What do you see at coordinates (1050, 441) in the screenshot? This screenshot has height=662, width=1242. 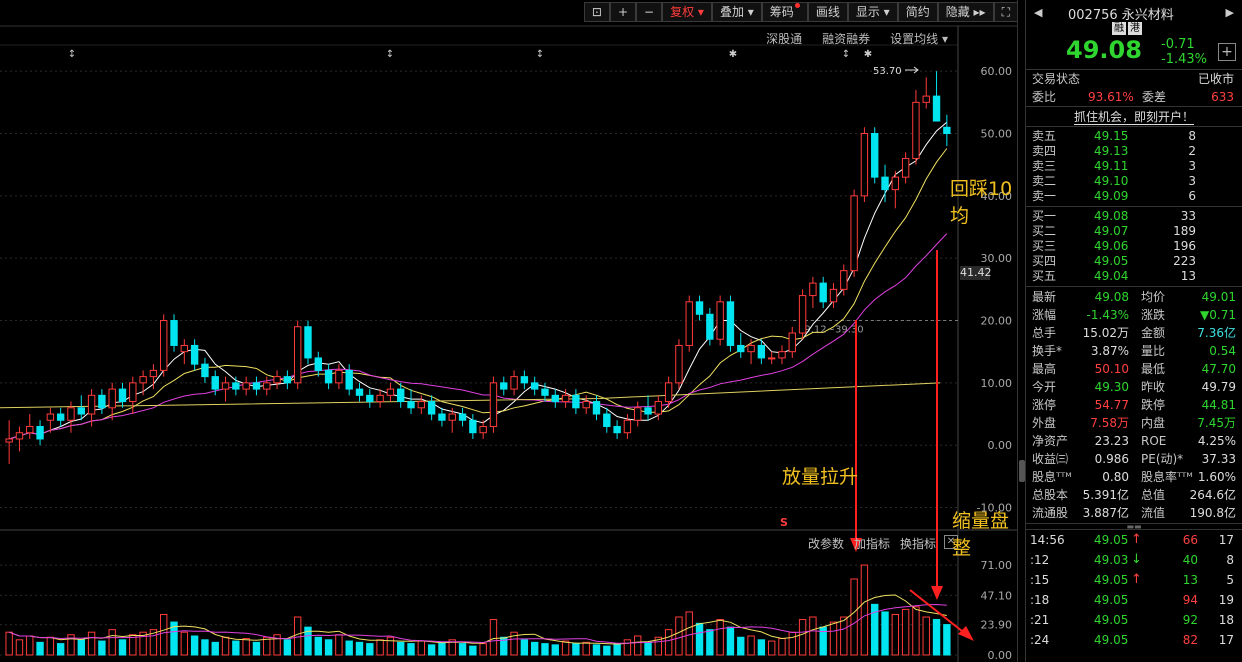 I see `stat-label: 净资产` at bounding box center [1050, 441].